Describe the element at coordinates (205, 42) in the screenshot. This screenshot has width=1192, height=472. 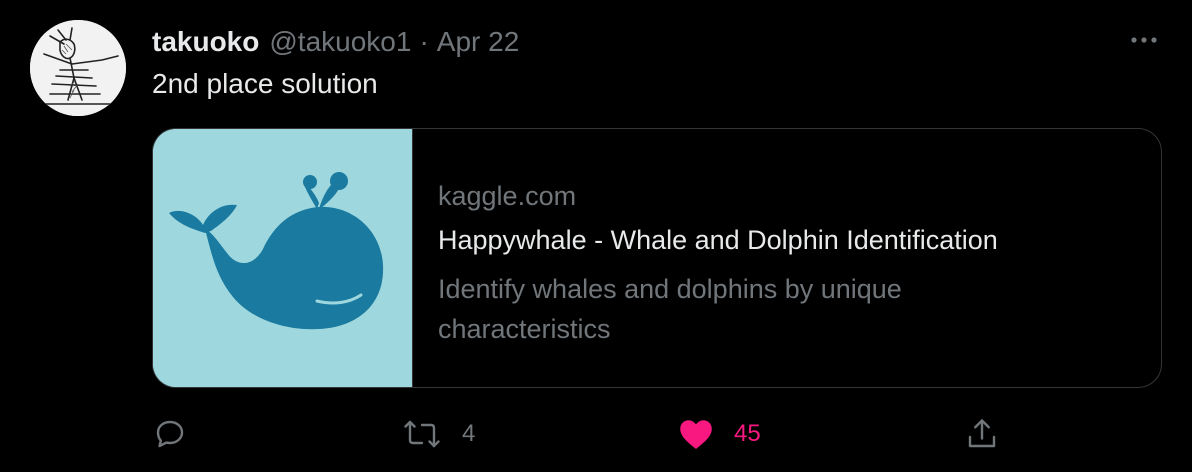
I see `author-name: takuoko` at that location.